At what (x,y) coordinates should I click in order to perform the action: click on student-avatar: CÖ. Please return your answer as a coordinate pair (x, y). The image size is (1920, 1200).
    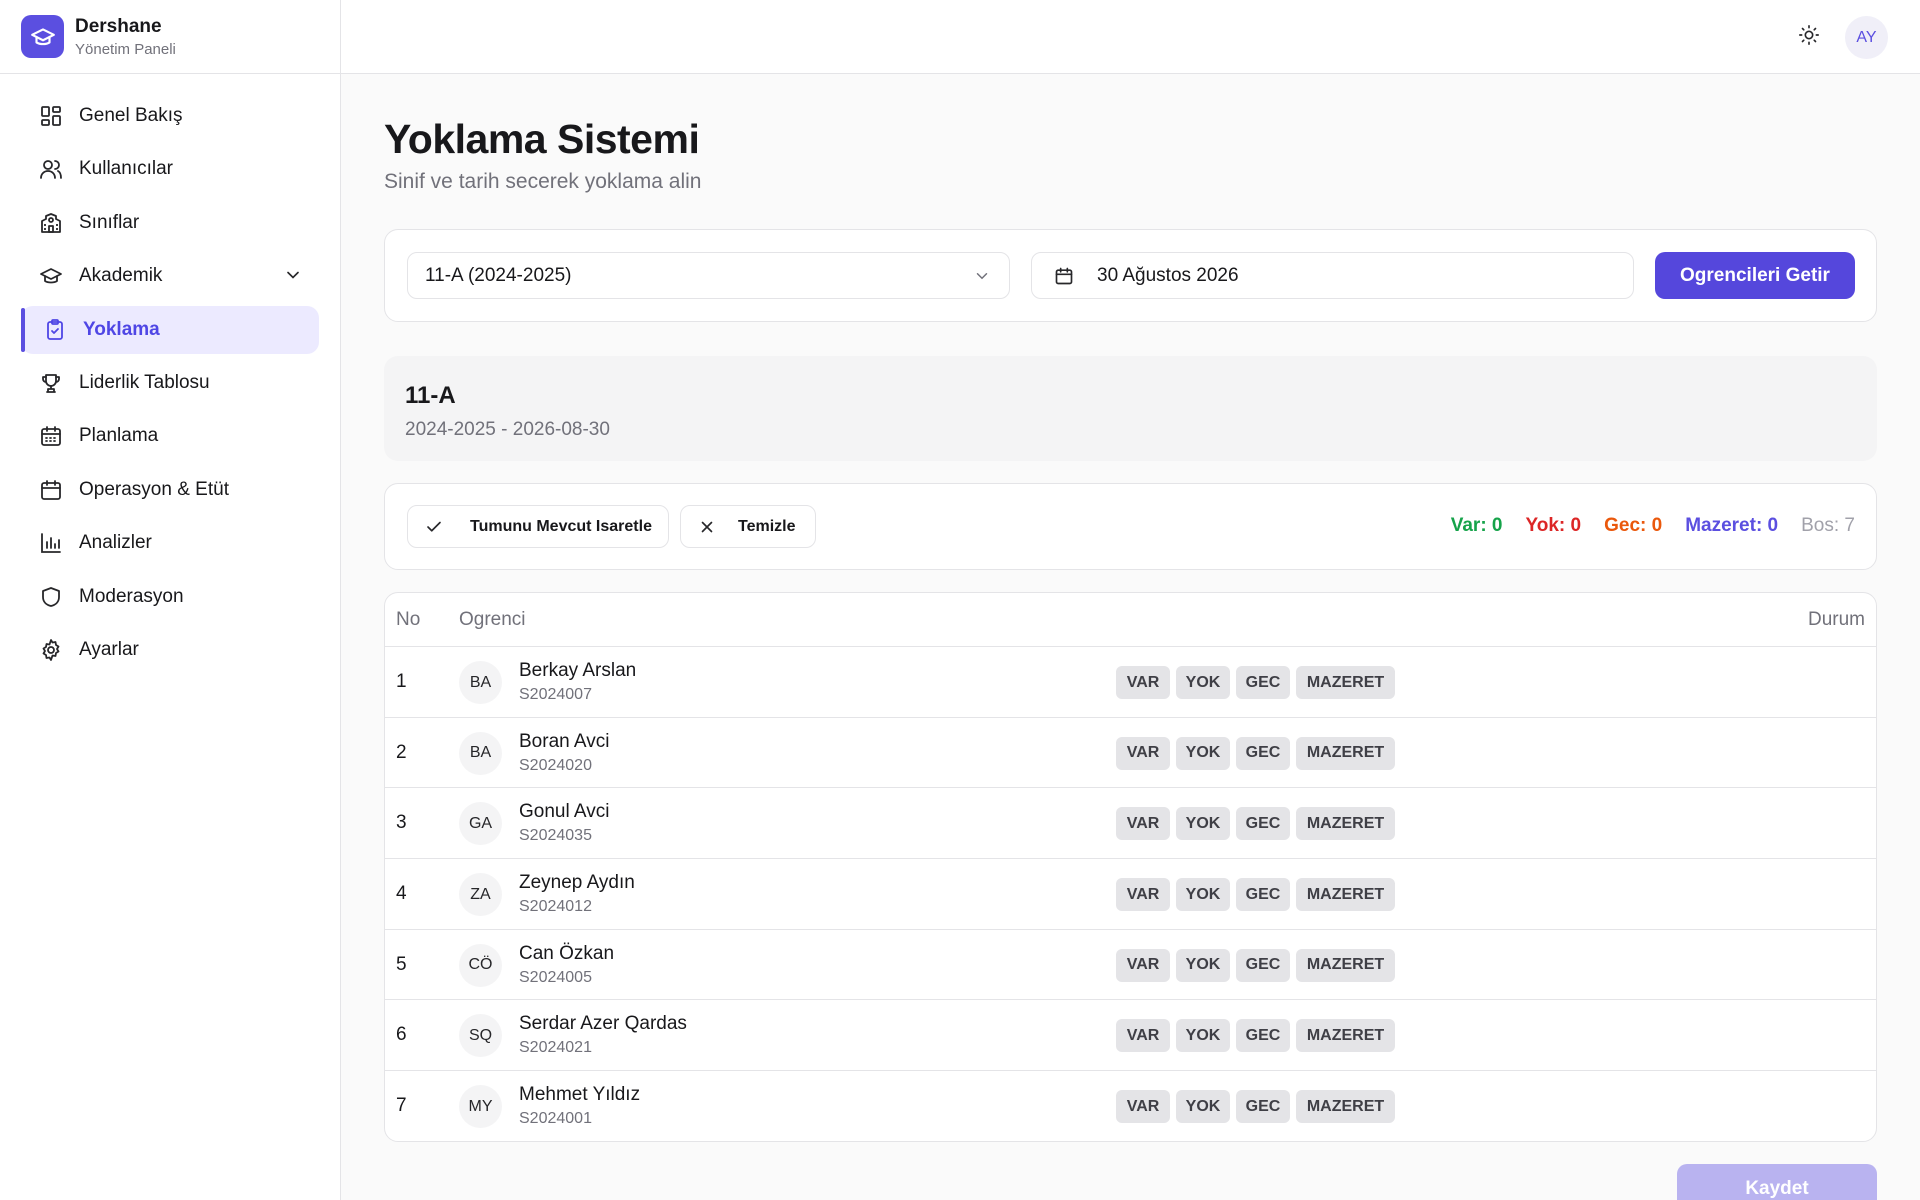
    Looking at the image, I should click on (480, 965).